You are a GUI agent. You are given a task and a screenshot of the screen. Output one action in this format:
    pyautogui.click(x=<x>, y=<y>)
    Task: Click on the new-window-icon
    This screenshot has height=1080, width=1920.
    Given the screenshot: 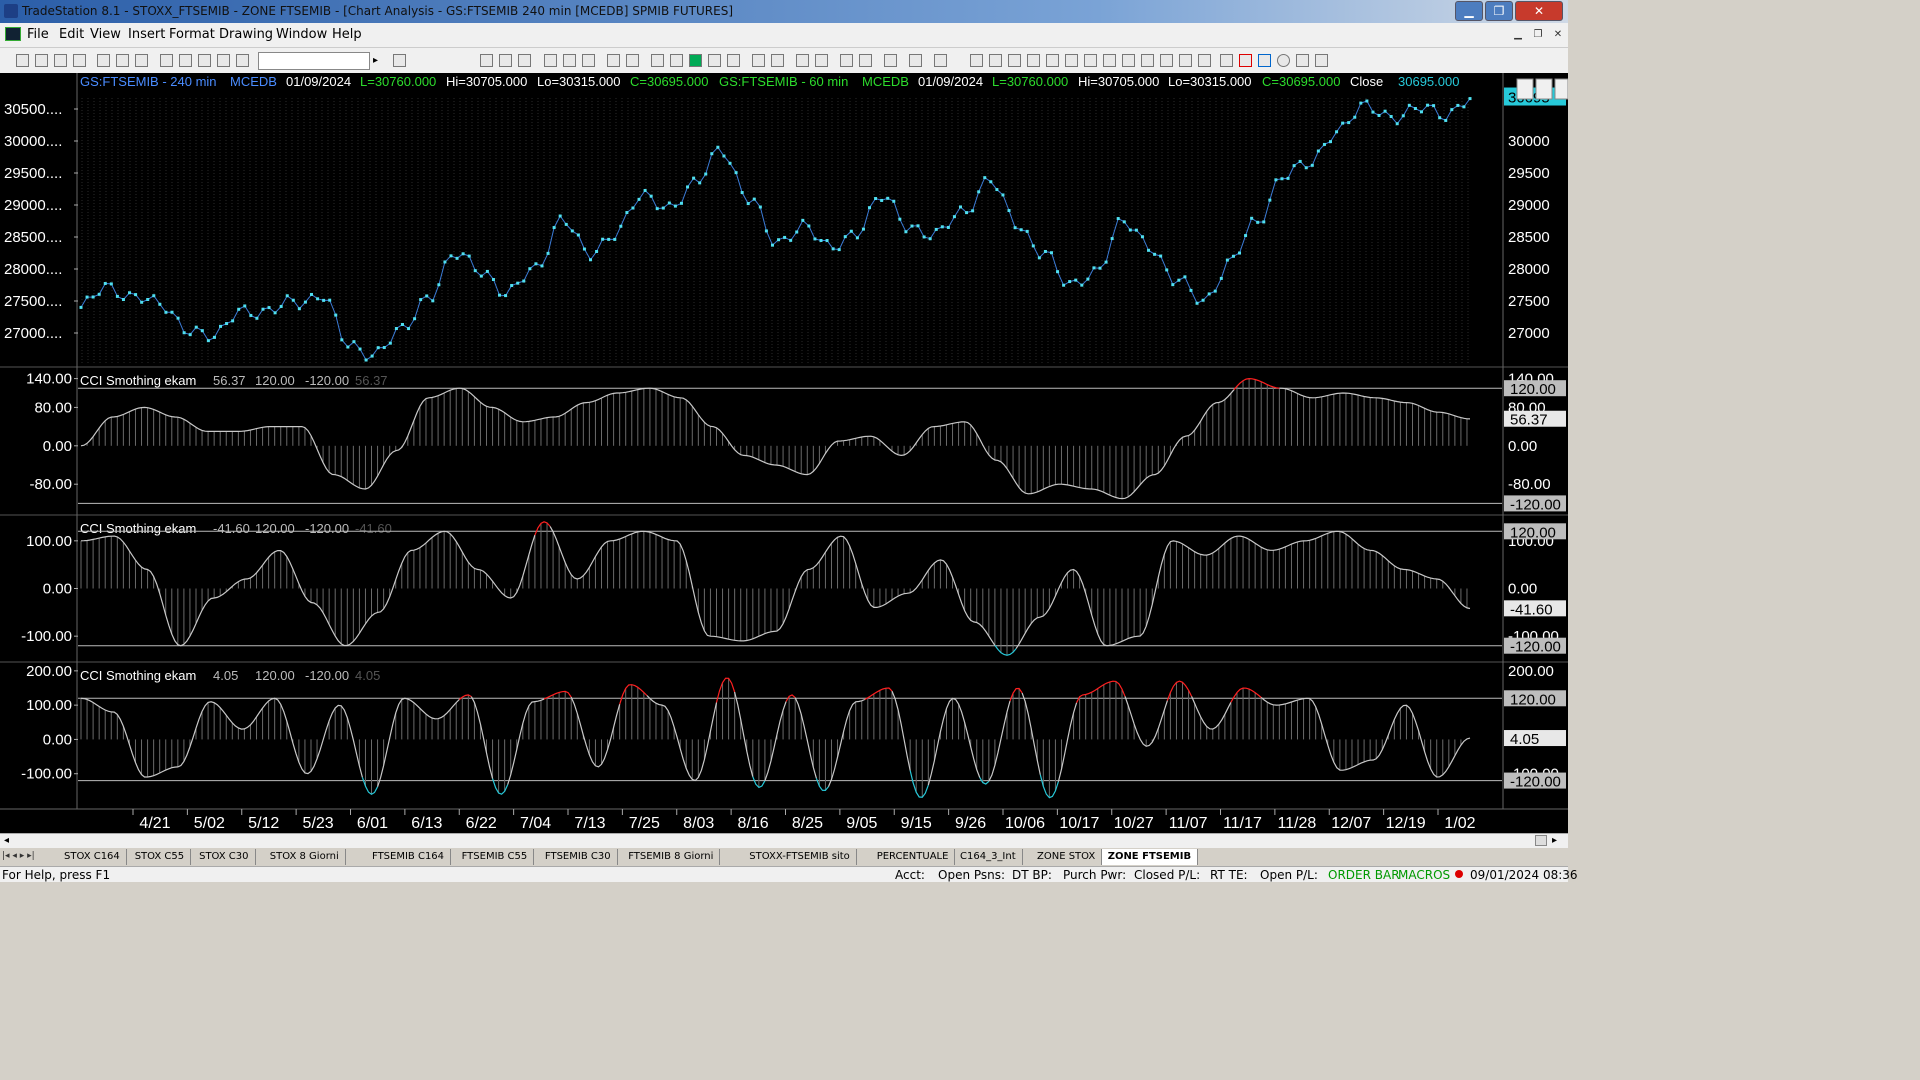 What is the action you would take?
    pyautogui.click(x=79, y=60)
    